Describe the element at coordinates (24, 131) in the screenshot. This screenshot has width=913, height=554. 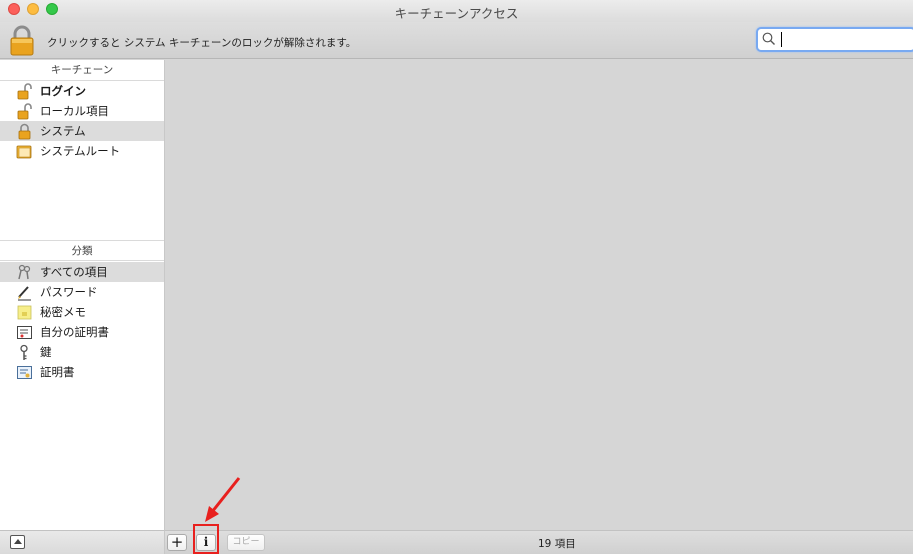
I see `lock-closed-icon` at that location.